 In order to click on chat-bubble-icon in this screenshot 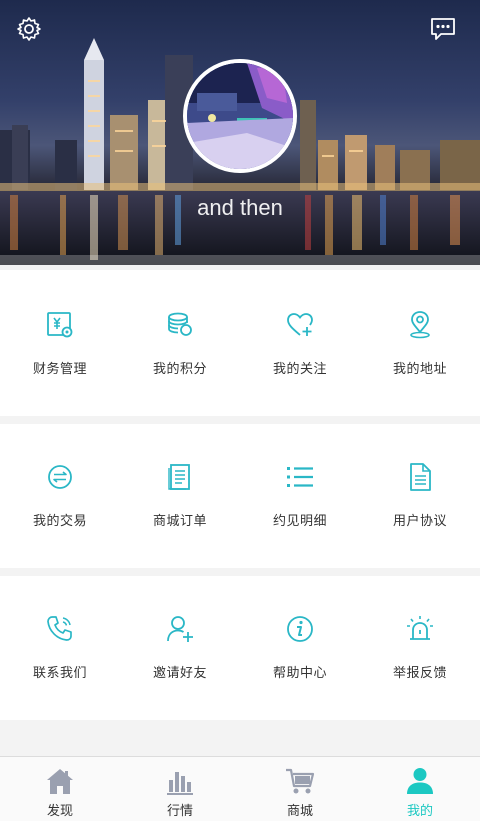, I will do `click(443, 29)`.